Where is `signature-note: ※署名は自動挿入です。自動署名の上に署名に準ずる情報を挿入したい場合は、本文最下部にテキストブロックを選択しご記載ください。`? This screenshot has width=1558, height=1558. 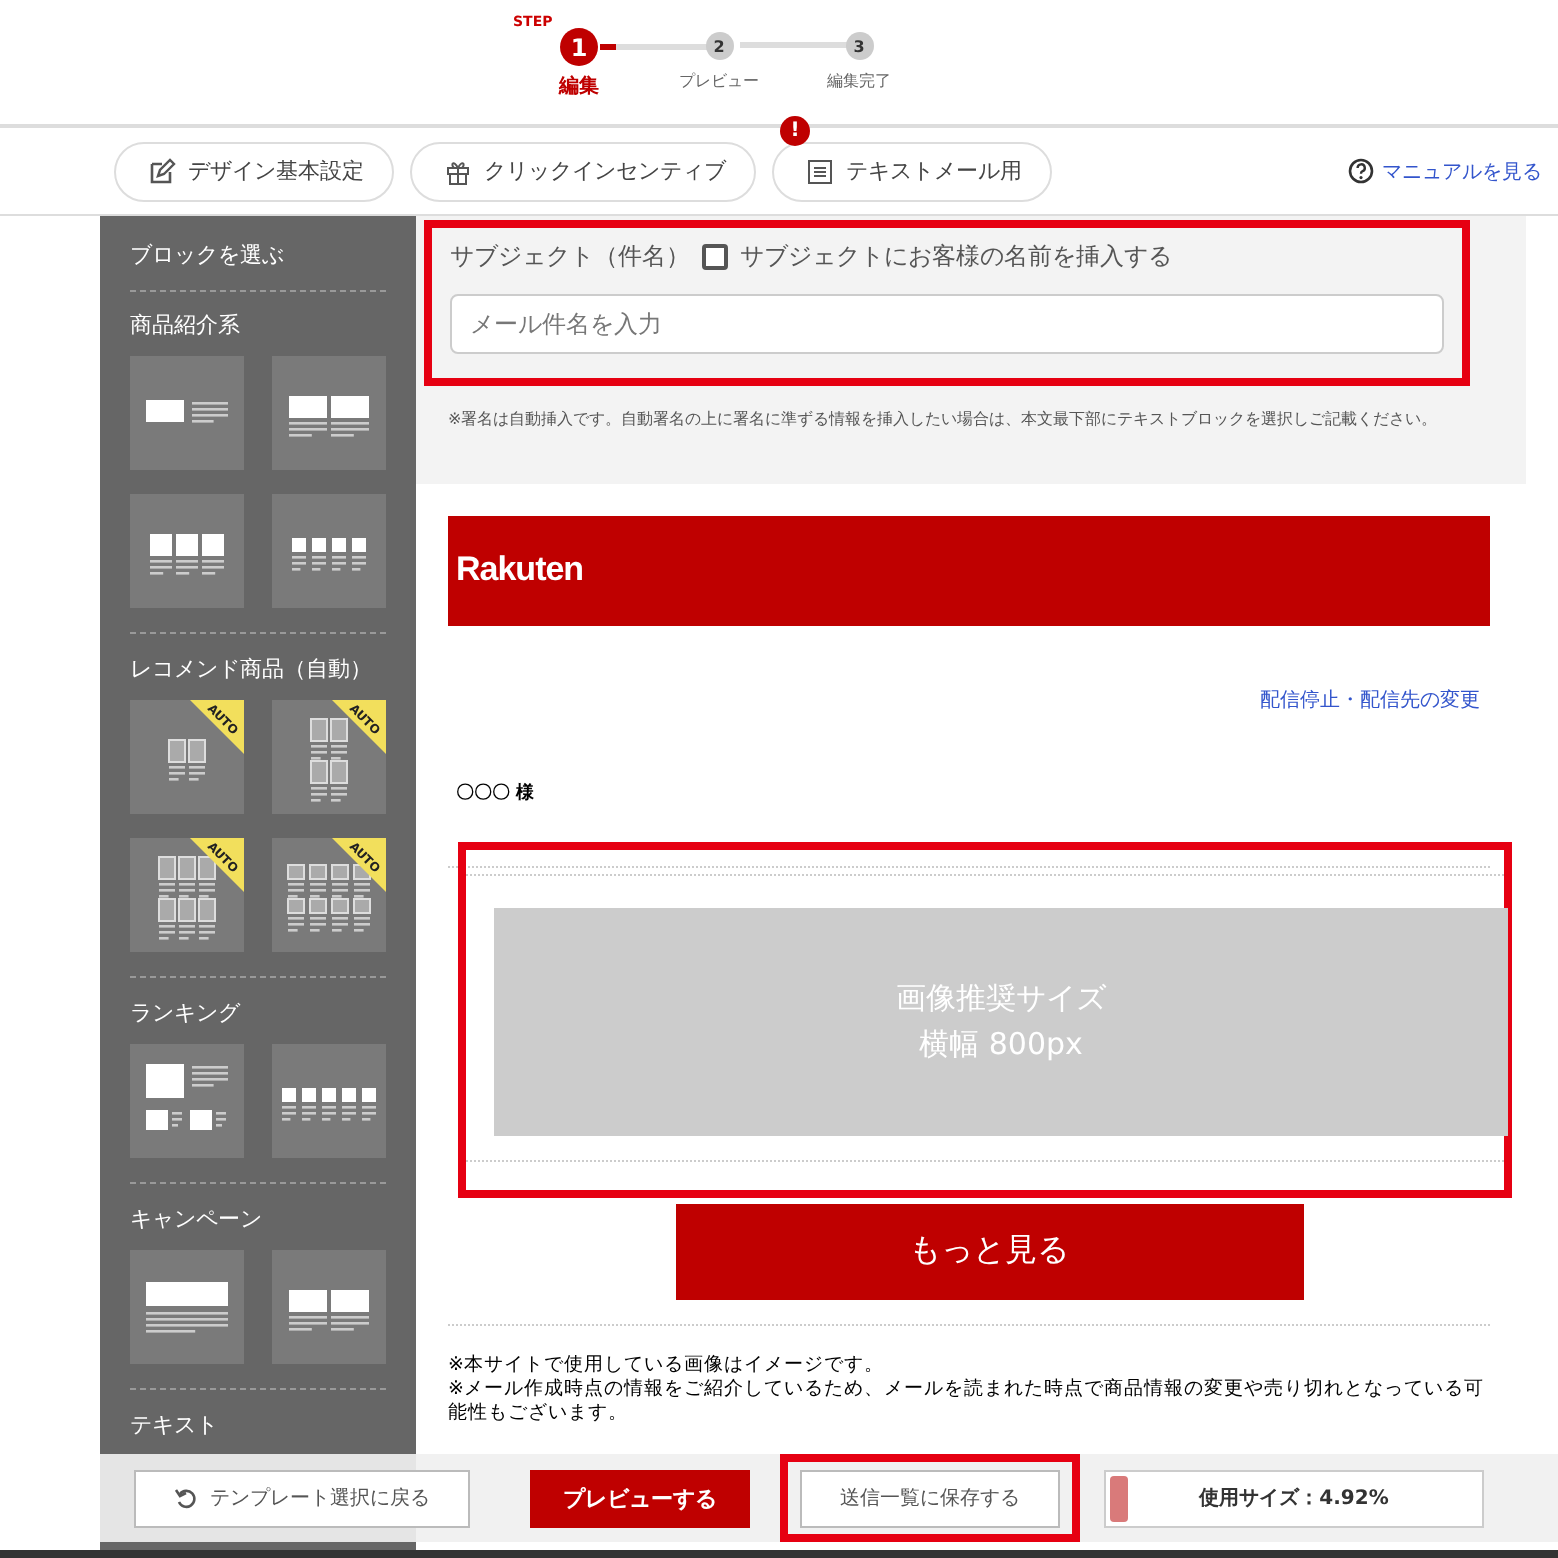 signature-note: ※署名は自動挿入です。自動署名の上に署名に準ずる情報を挿入したい場合は、本文最下部にテキストブロックを選択しご記載ください。 is located at coordinates (944, 421).